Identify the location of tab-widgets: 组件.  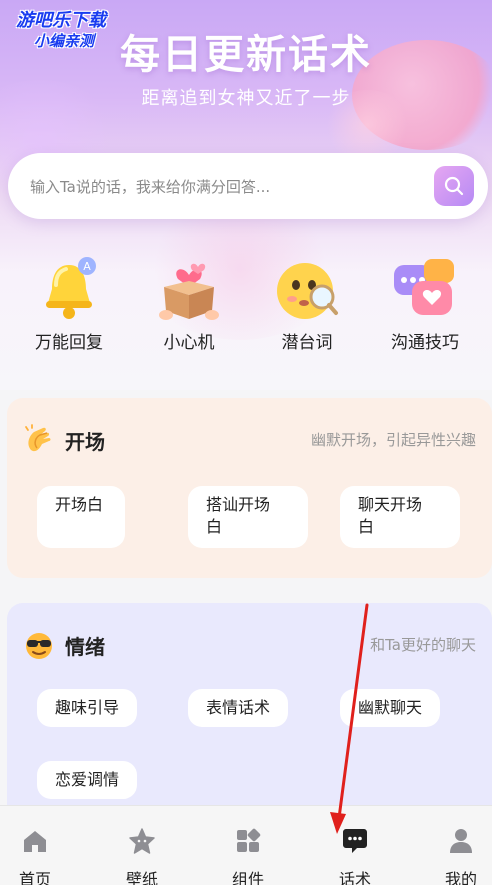
(248, 845).